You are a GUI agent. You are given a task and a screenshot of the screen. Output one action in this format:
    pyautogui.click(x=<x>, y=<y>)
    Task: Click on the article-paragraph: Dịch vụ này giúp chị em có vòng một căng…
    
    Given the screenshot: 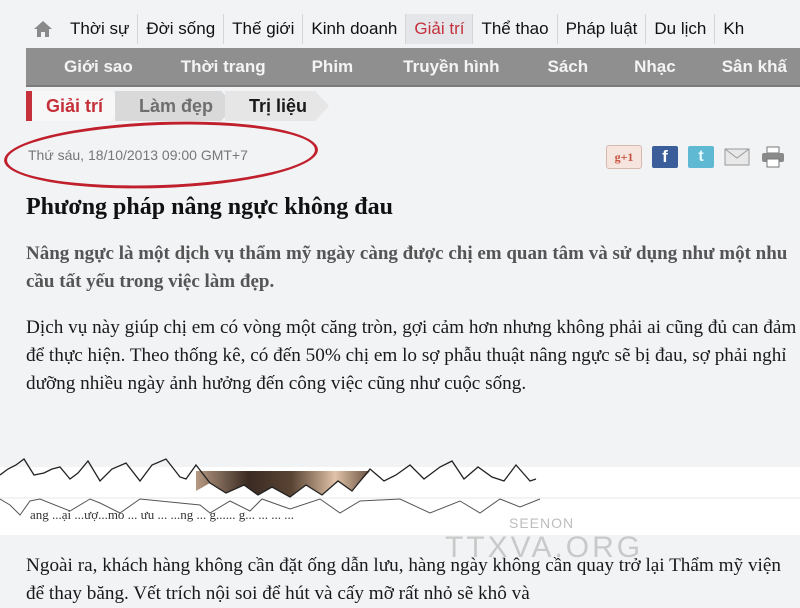 What is the action you would take?
    pyautogui.click(x=411, y=355)
    